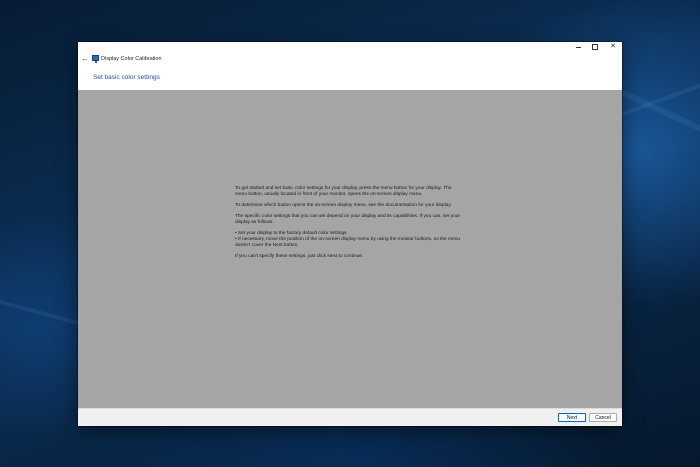  What do you see at coordinates (95, 59) in the screenshot?
I see `display-monitor-icon` at bounding box center [95, 59].